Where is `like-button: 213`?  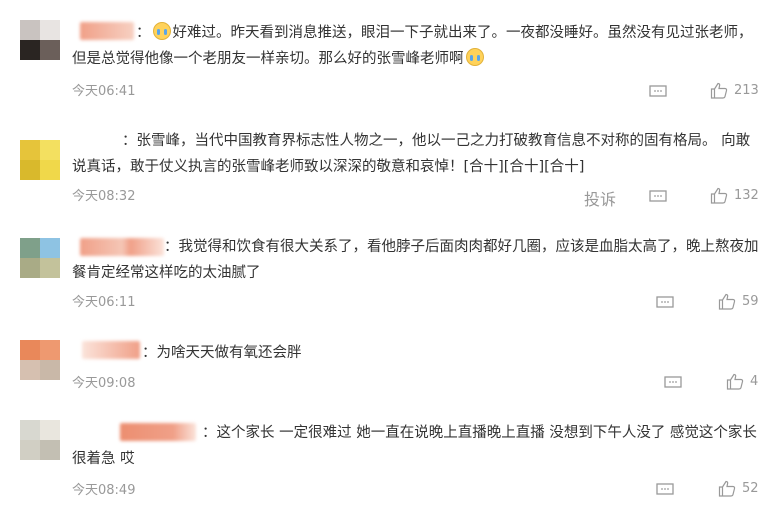 like-button: 213 is located at coordinates (734, 90).